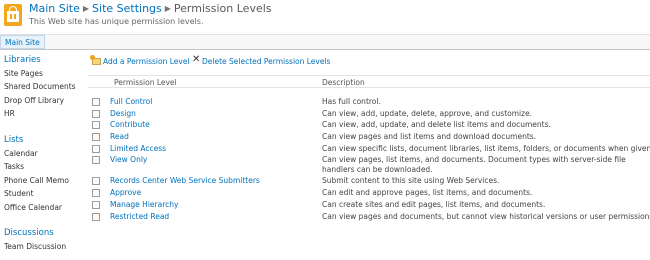  I want to click on ql-heading-discussions: Discussions, so click(29, 233).